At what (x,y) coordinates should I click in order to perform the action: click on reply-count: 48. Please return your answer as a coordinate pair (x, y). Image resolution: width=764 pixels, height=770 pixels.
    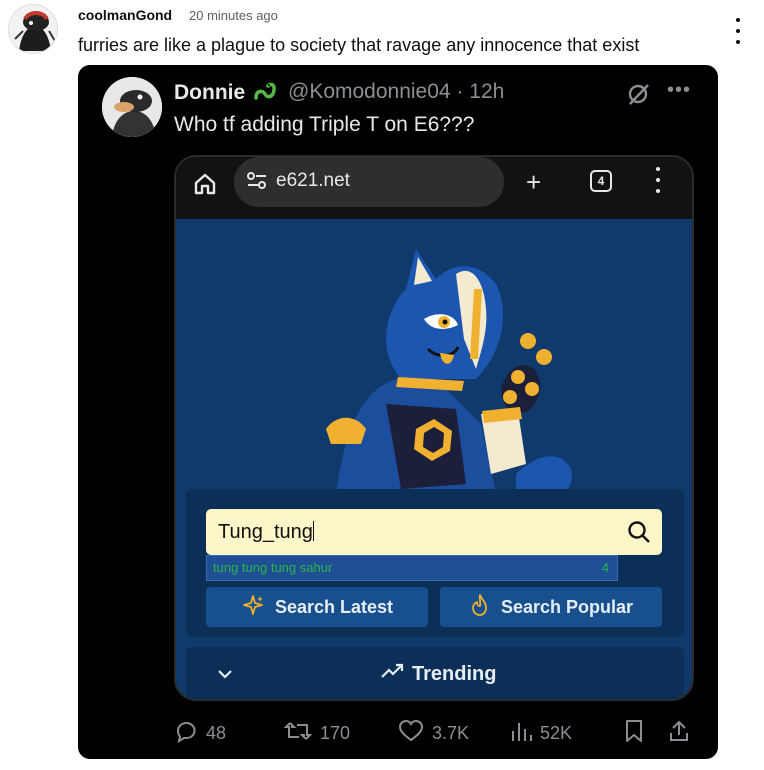
    Looking at the image, I should click on (216, 733).